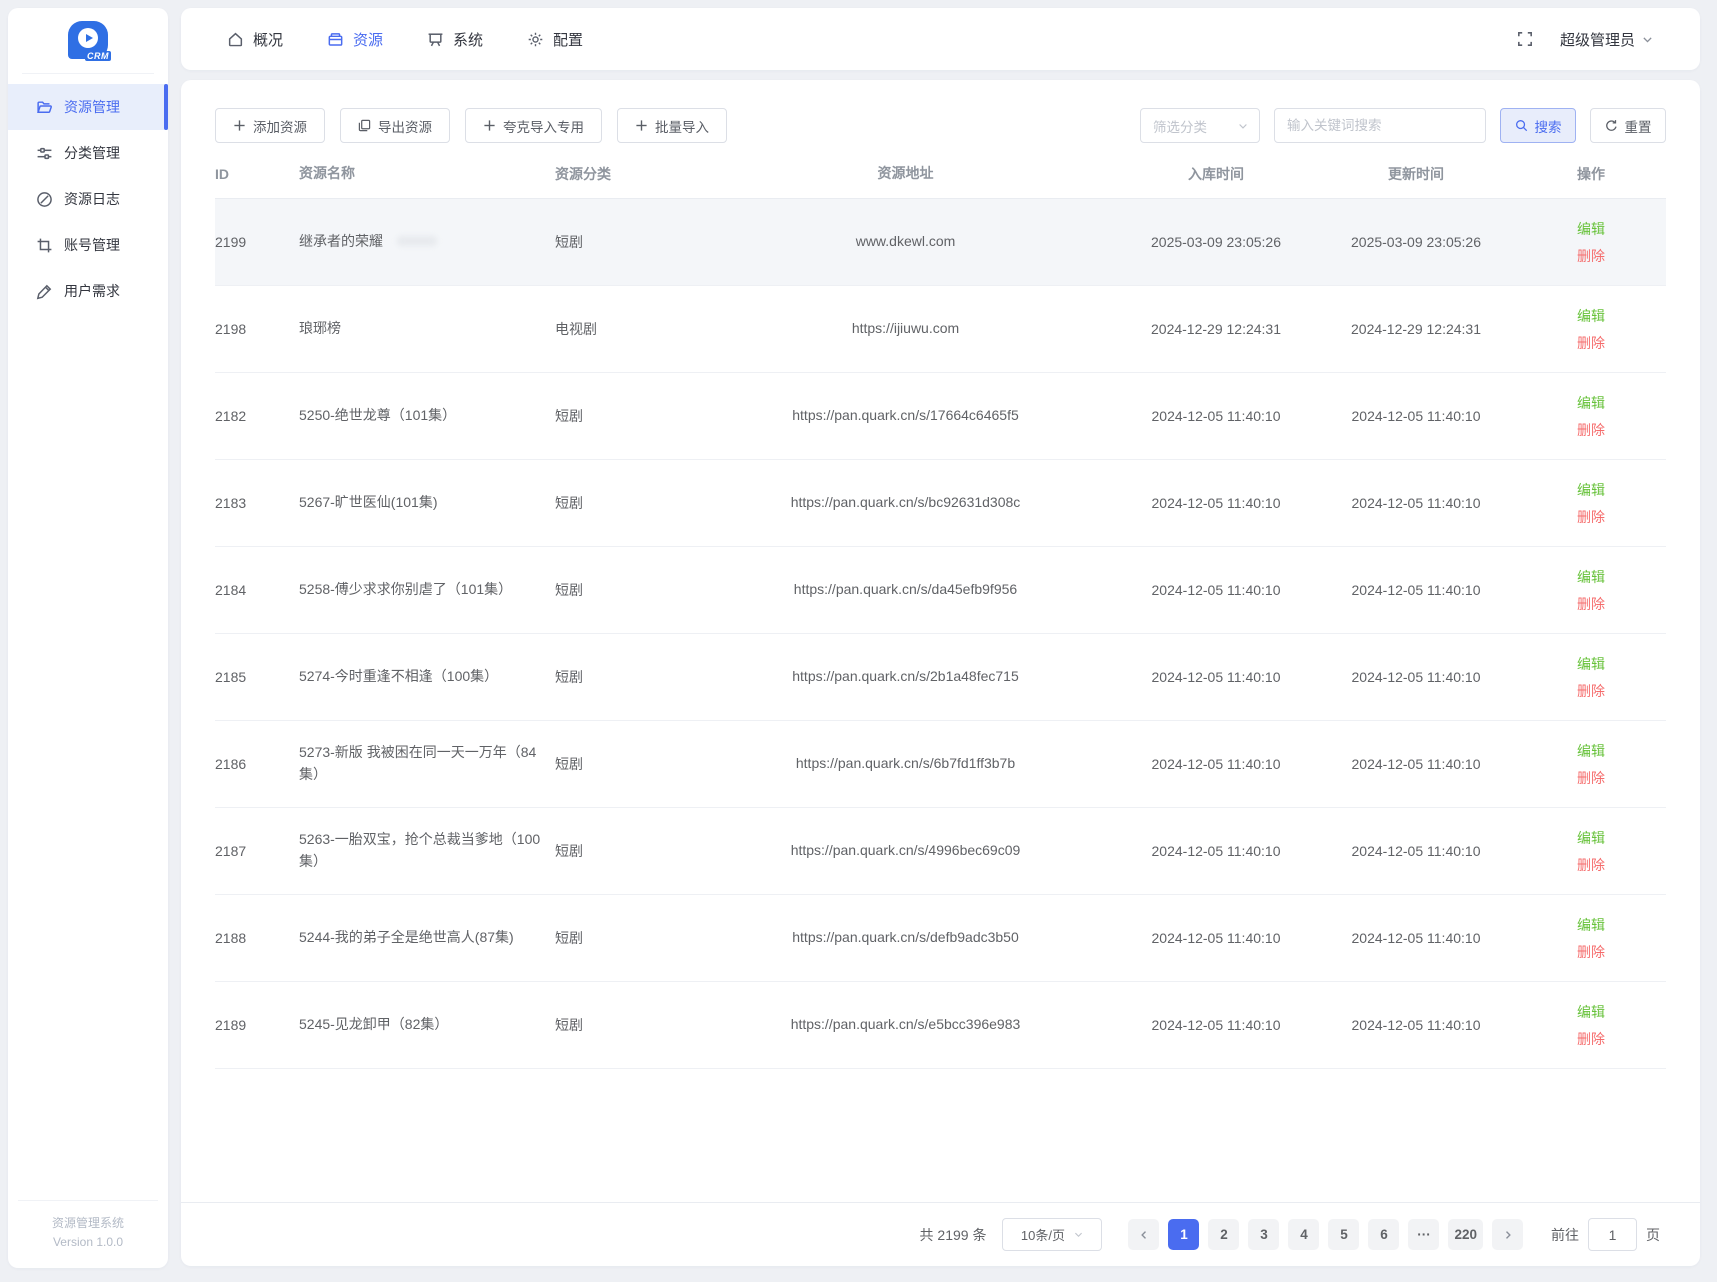  I want to click on toolbar-button-label: 夸克导入专用, so click(543, 127).